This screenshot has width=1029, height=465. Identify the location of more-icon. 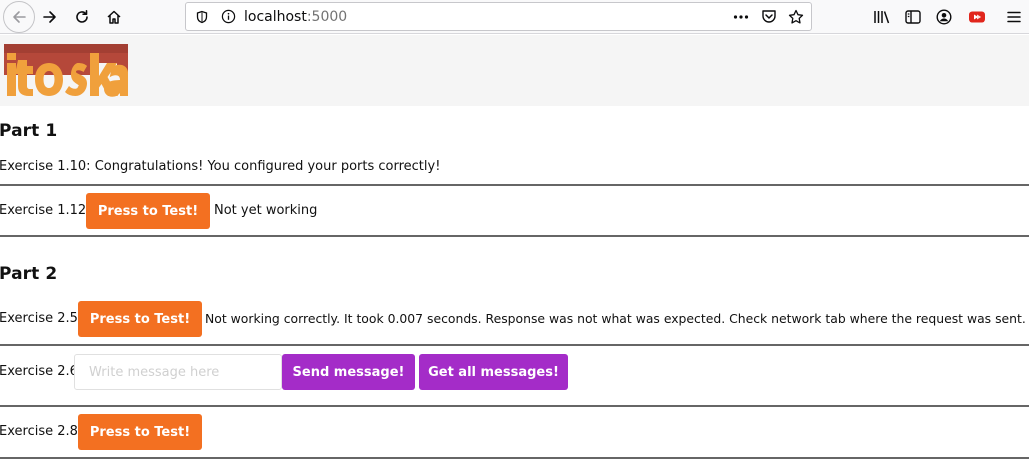
(741, 16).